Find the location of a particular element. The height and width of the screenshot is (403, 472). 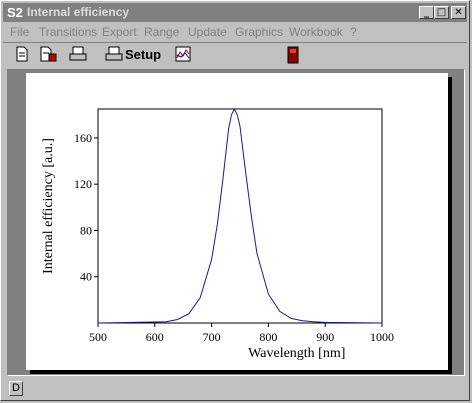

y-tick-label: 120 is located at coordinates (83, 184).